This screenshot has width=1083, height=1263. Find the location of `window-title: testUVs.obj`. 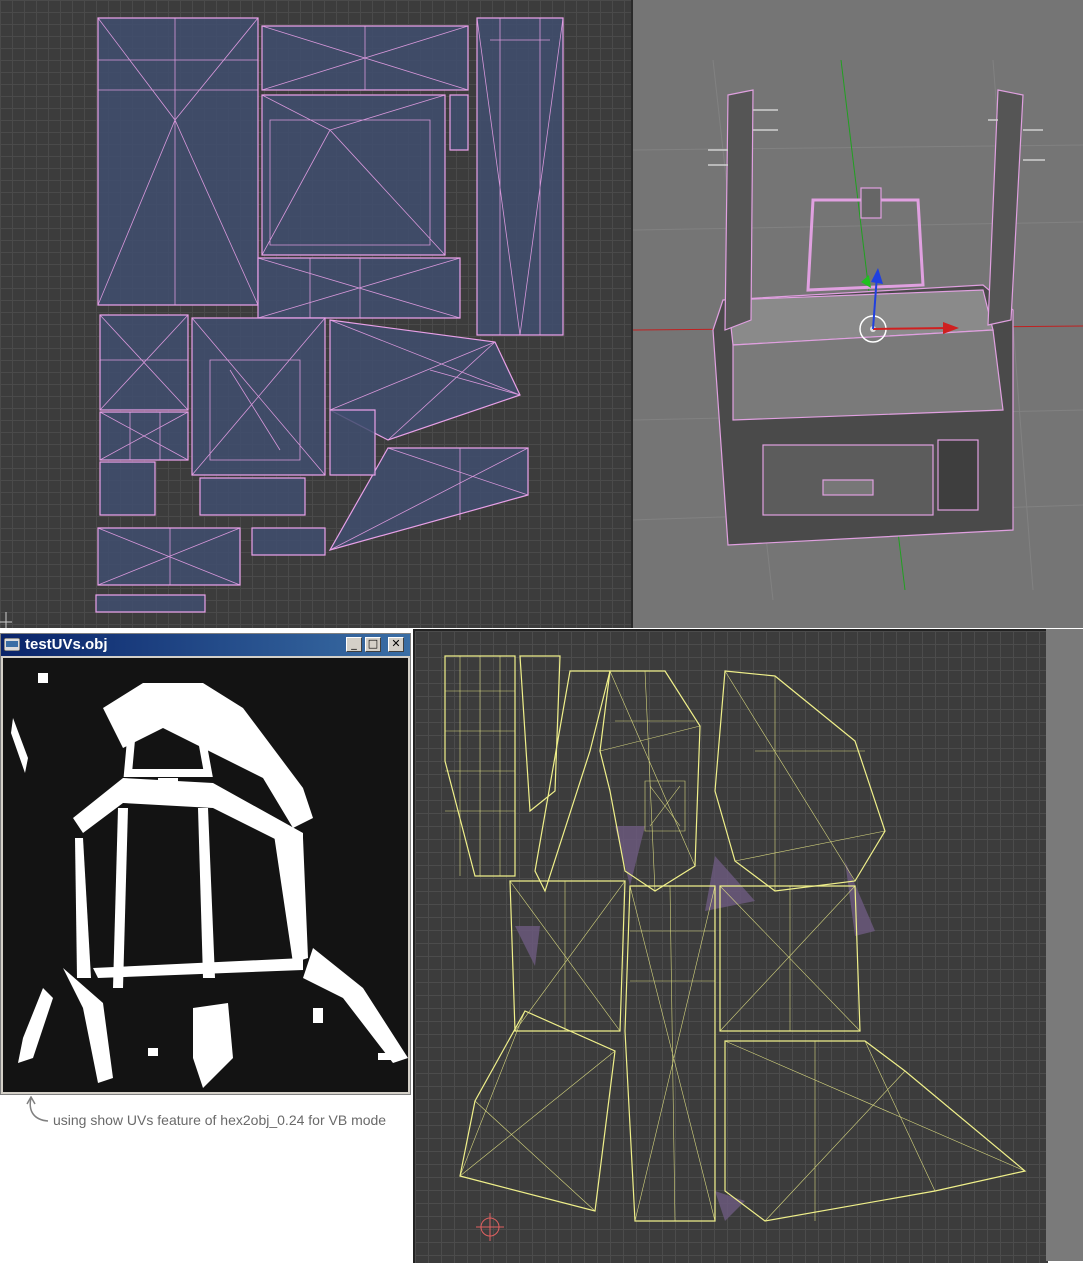

window-title: testUVs.obj is located at coordinates (66, 644).